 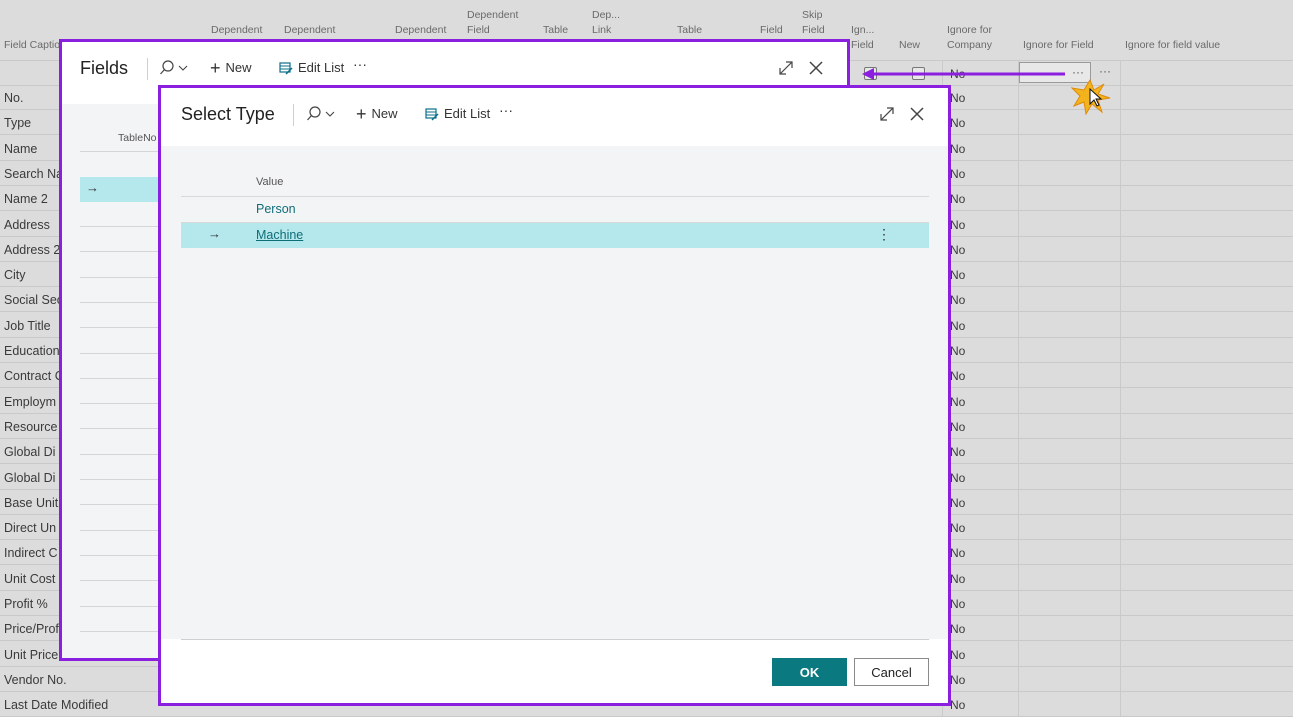 I want to click on background-row-caption: Job Title, so click(x=27, y=326).